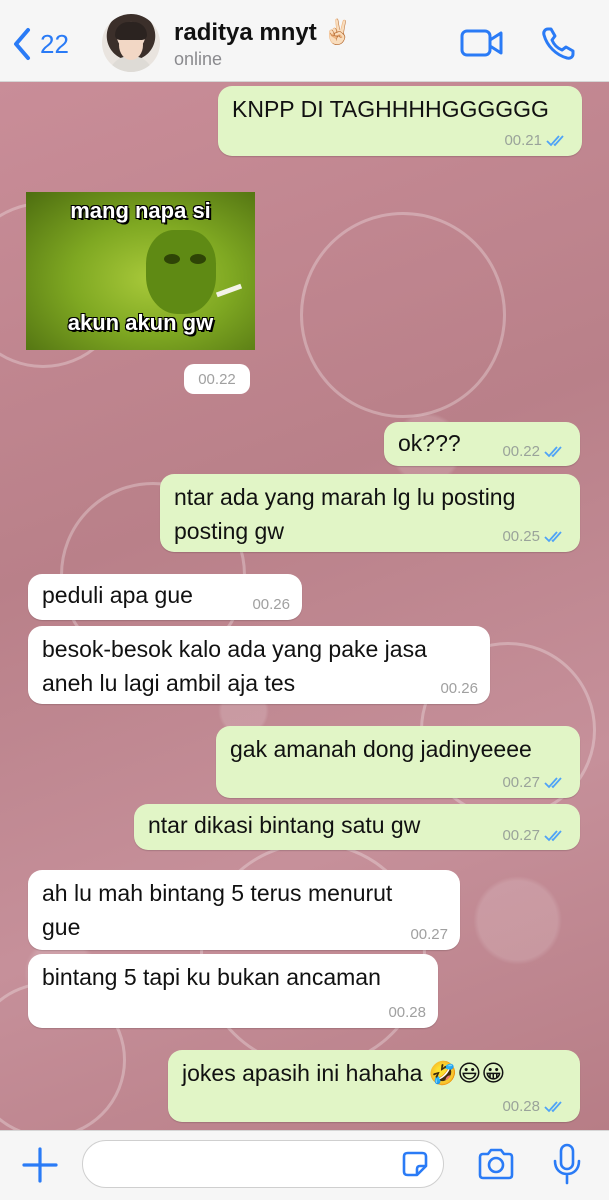 This screenshot has height=1200, width=609. I want to click on back-button: 22, so click(39, 44).